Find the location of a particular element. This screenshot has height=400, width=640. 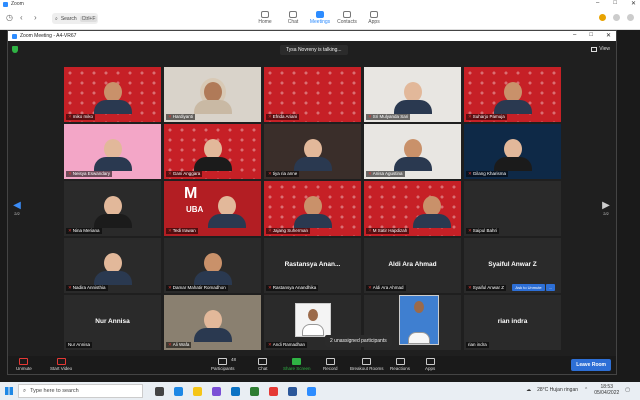

unmute-button: Unmute is located at coordinates (24, 364).